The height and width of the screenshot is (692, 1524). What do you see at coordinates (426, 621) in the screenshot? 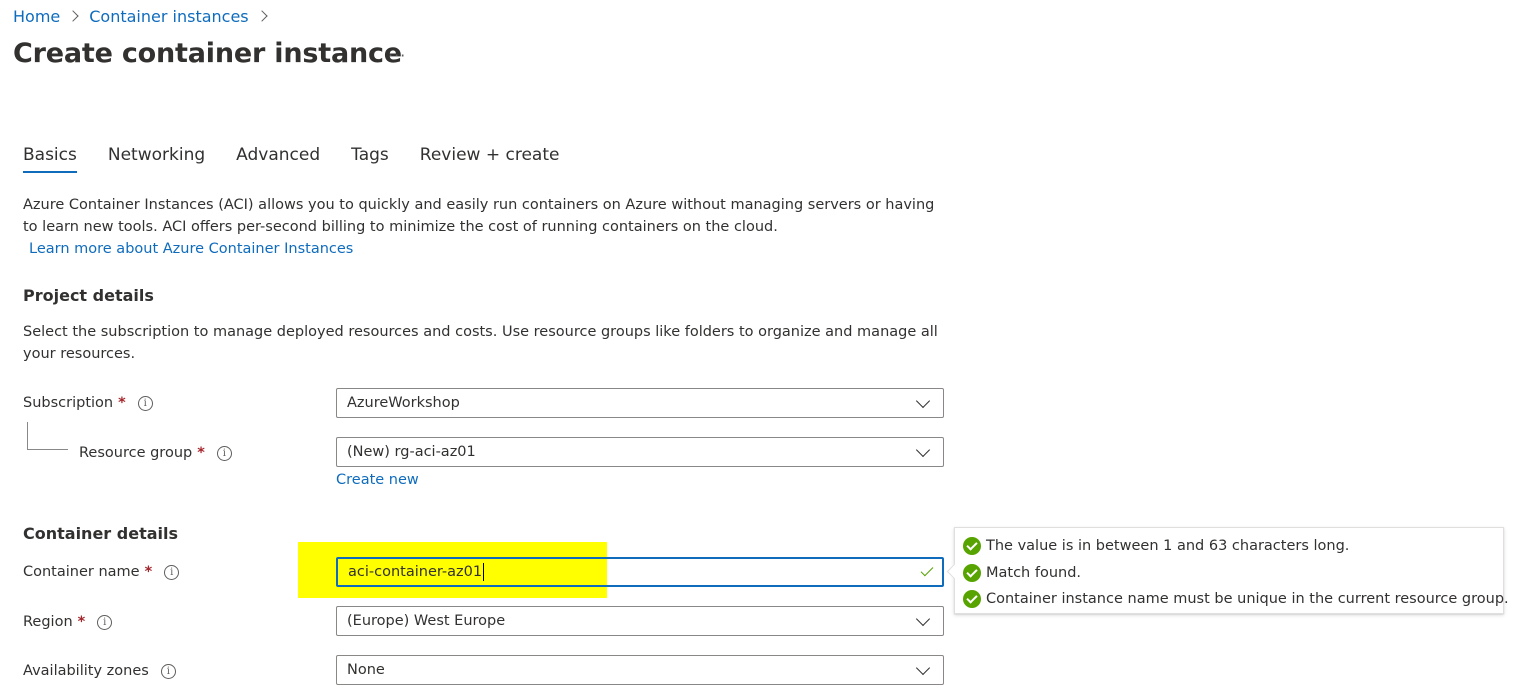
I see `region-value: (Europe) West Europe` at bounding box center [426, 621].